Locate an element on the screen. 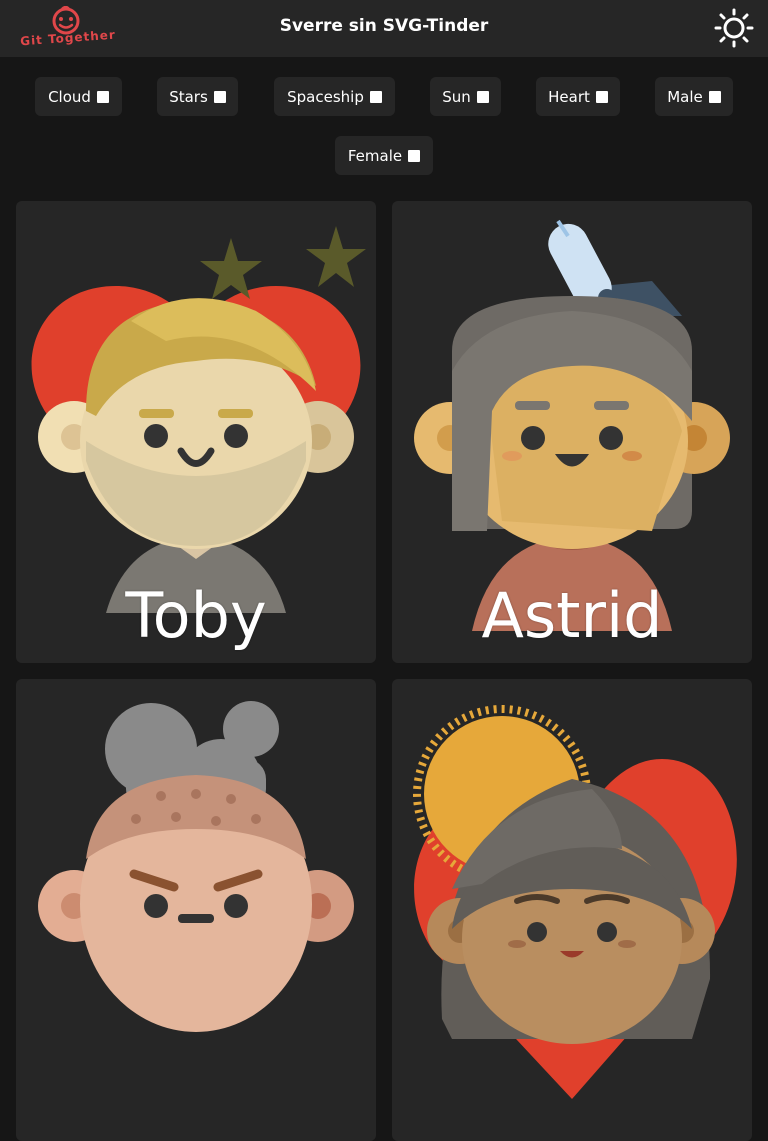  filter-male: Male is located at coordinates (694, 96).